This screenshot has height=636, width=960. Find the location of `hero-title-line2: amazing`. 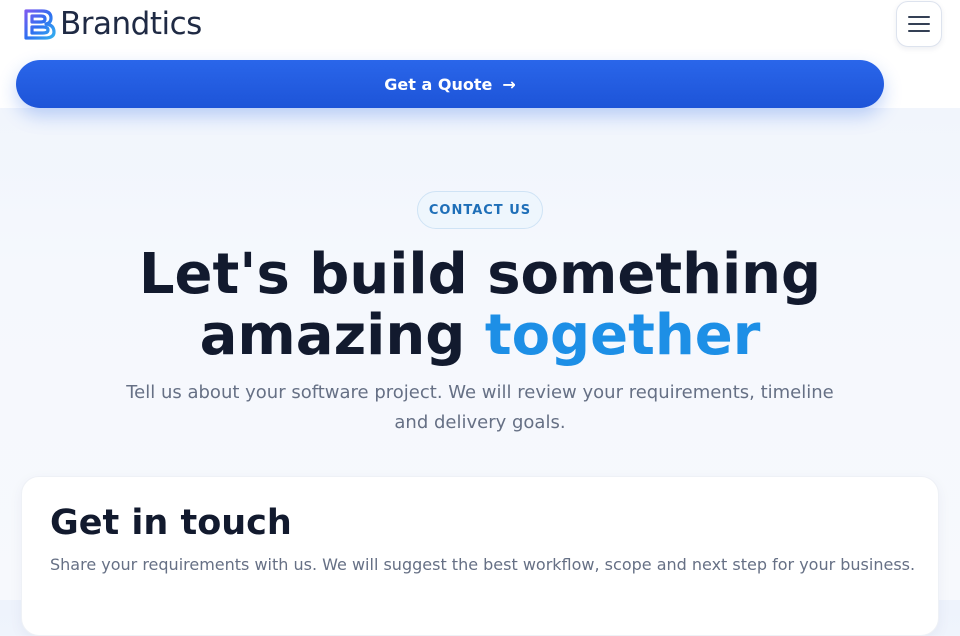

hero-title-line2: amazing is located at coordinates (332, 335).